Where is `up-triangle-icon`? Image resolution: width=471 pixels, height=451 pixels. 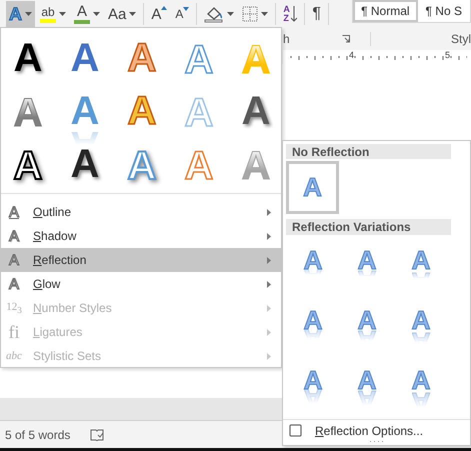
up-triangle-icon is located at coordinates (164, 8).